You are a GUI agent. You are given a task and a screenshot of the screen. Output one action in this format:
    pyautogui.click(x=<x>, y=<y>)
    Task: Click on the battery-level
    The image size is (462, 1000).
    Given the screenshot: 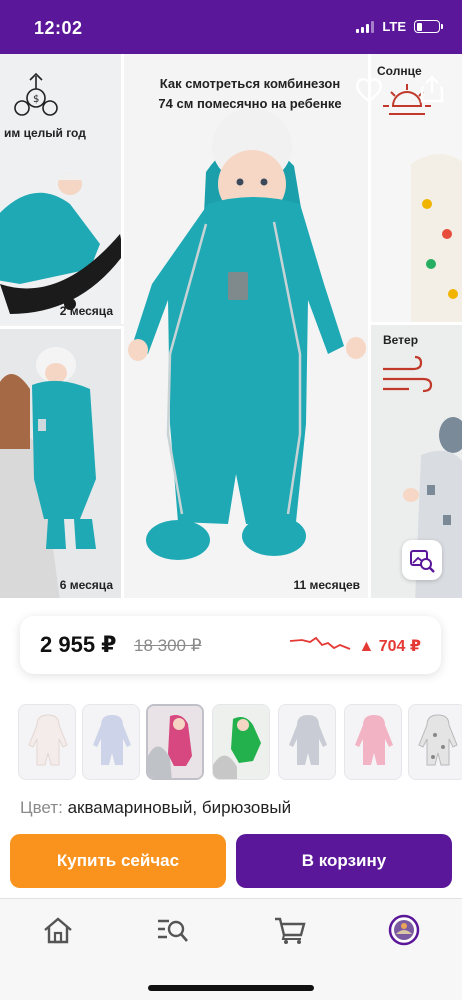 What is the action you would take?
    pyautogui.click(x=419, y=26)
    